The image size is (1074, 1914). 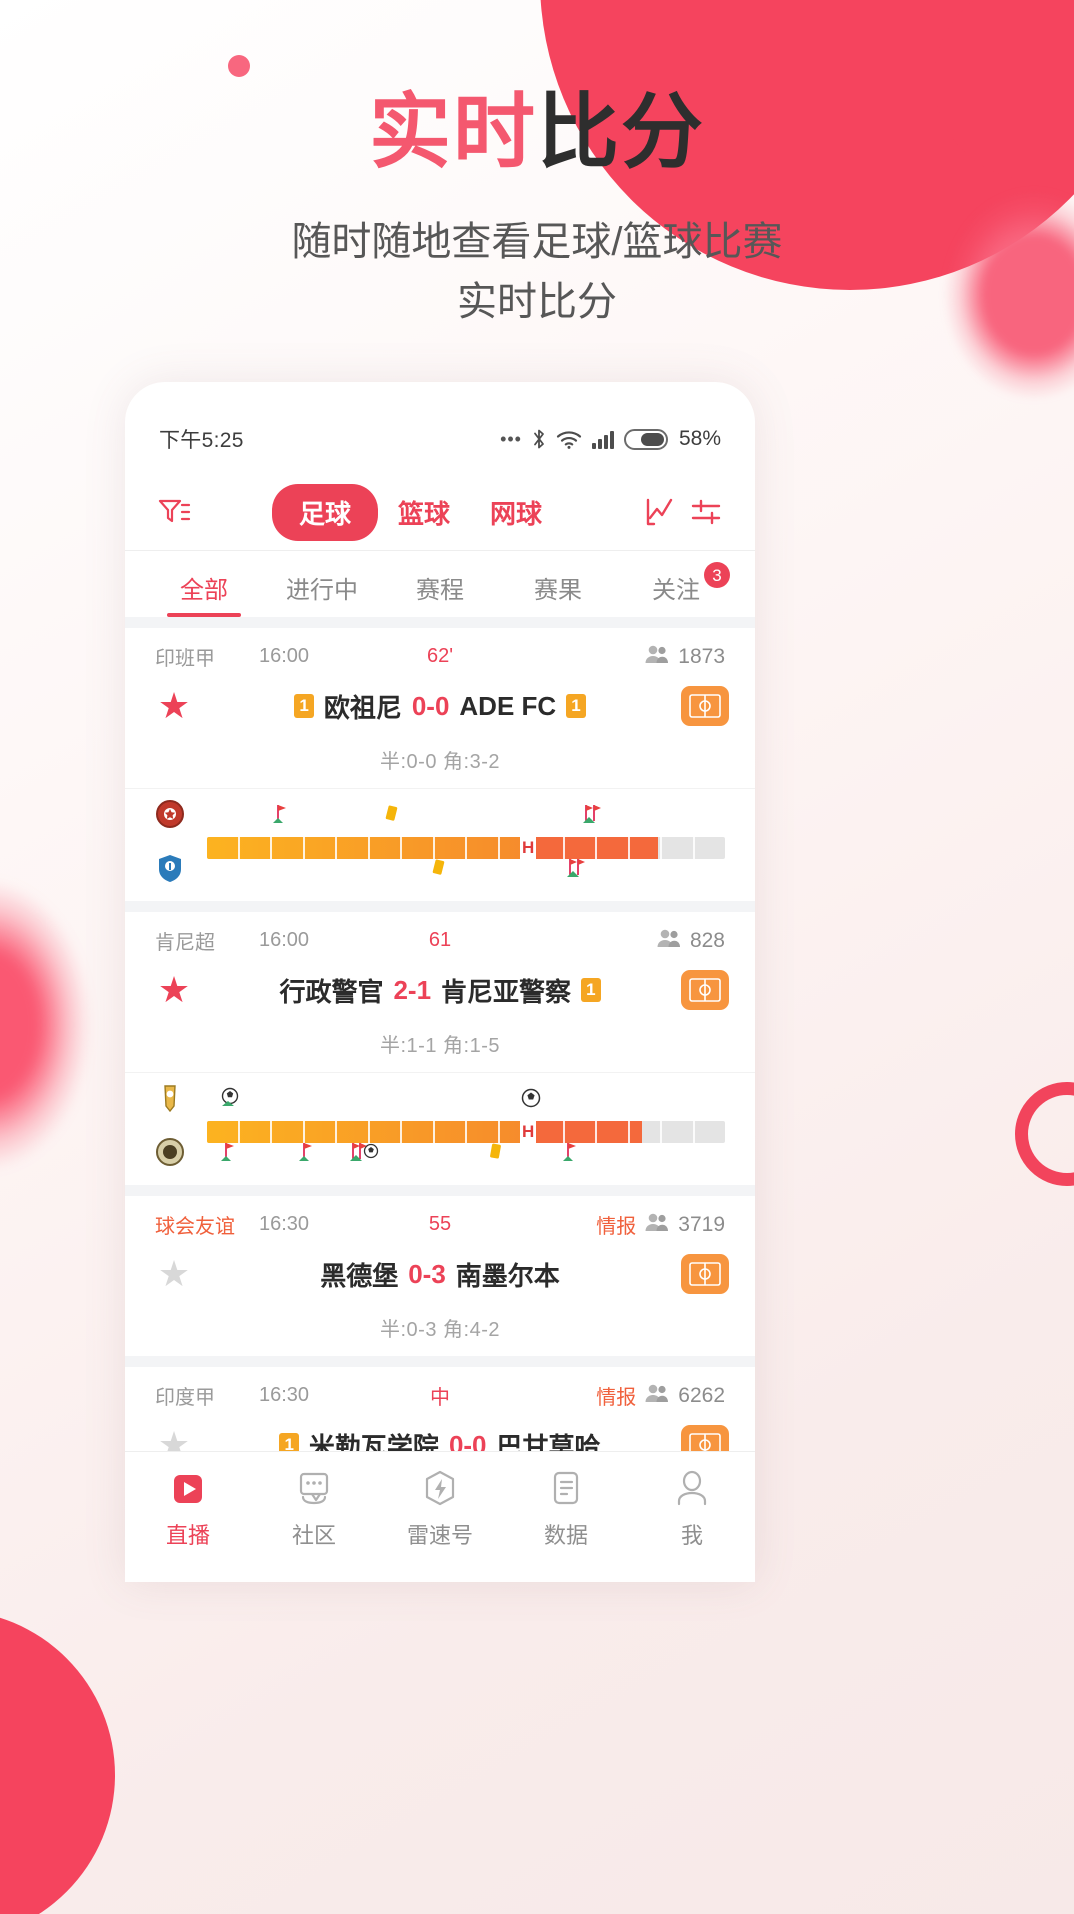 I want to click on wifi-icon, so click(x=569, y=439).